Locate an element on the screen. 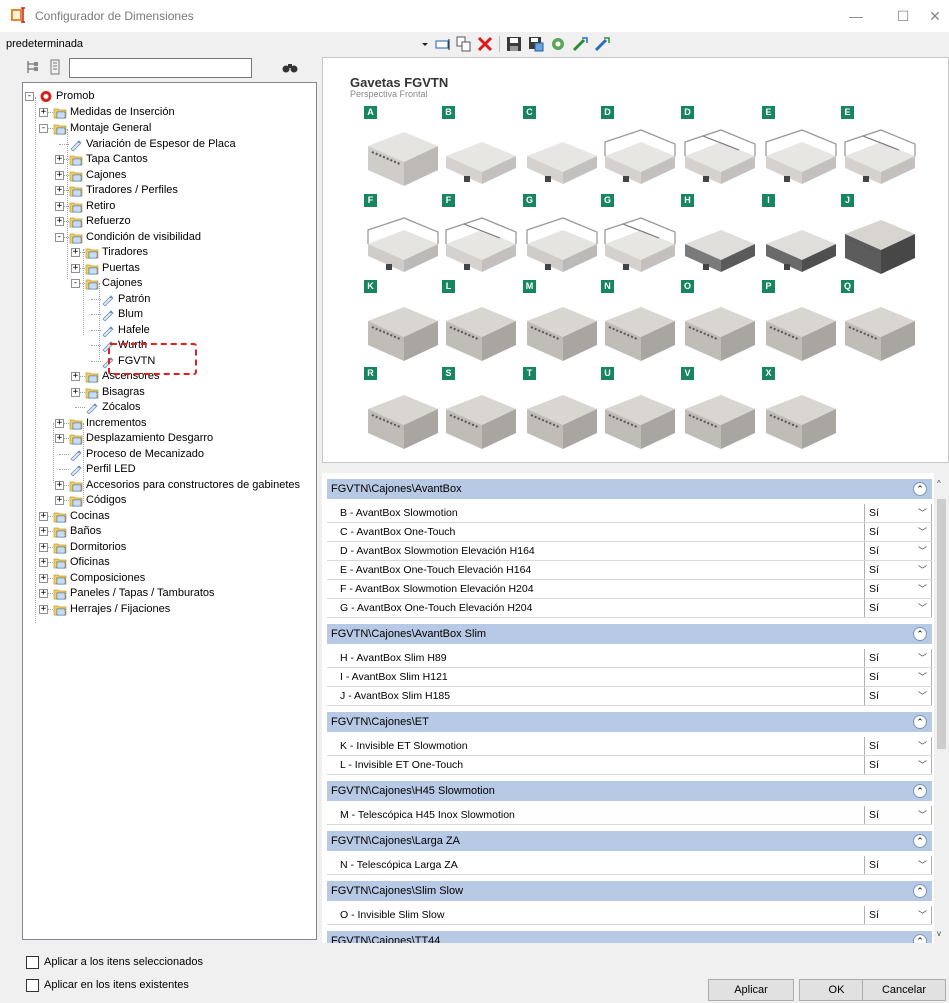  close-button: ✕ is located at coordinates (935, 16).